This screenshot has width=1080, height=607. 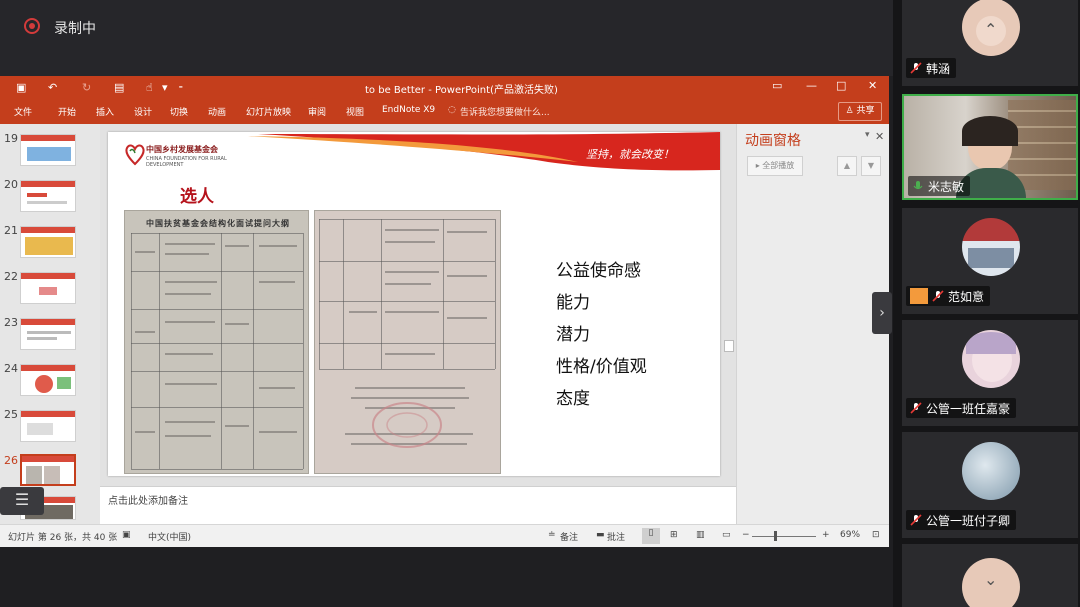 I want to click on comments-icon: ▬, so click(x=600, y=535).